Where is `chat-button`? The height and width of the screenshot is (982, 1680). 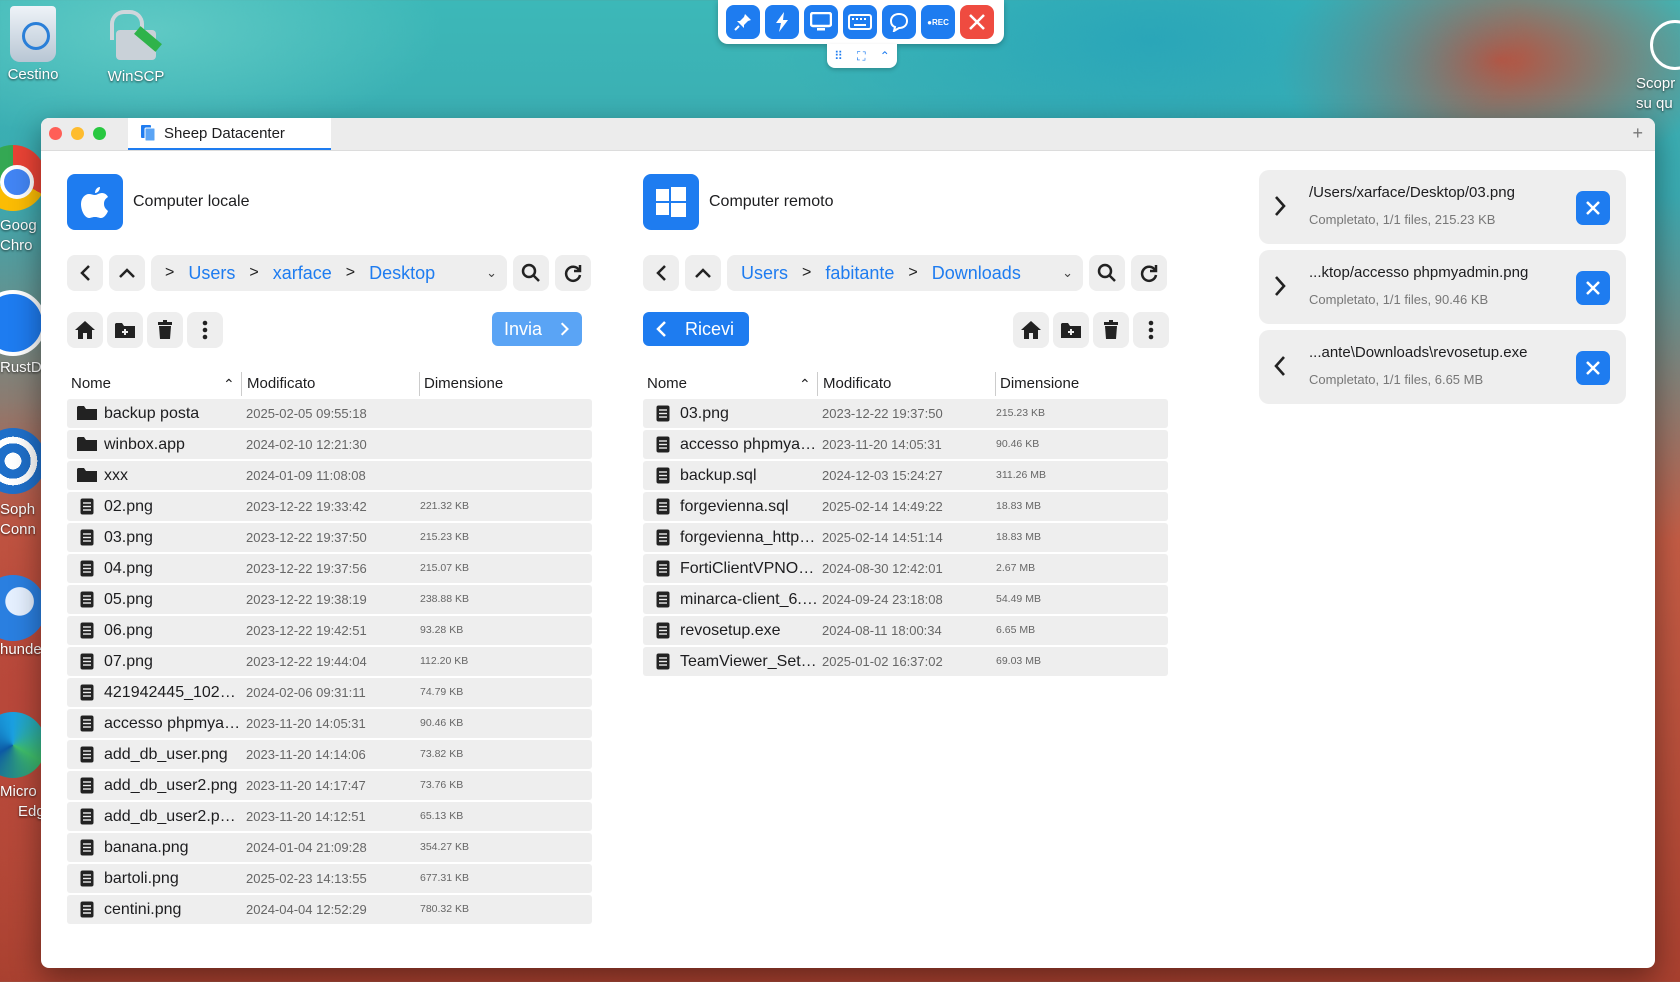
chat-button is located at coordinates (899, 22).